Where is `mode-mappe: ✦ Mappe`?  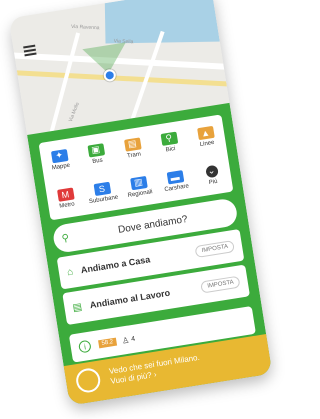
mode-mappe: ✦ Mappe is located at coordinates (60, 160).